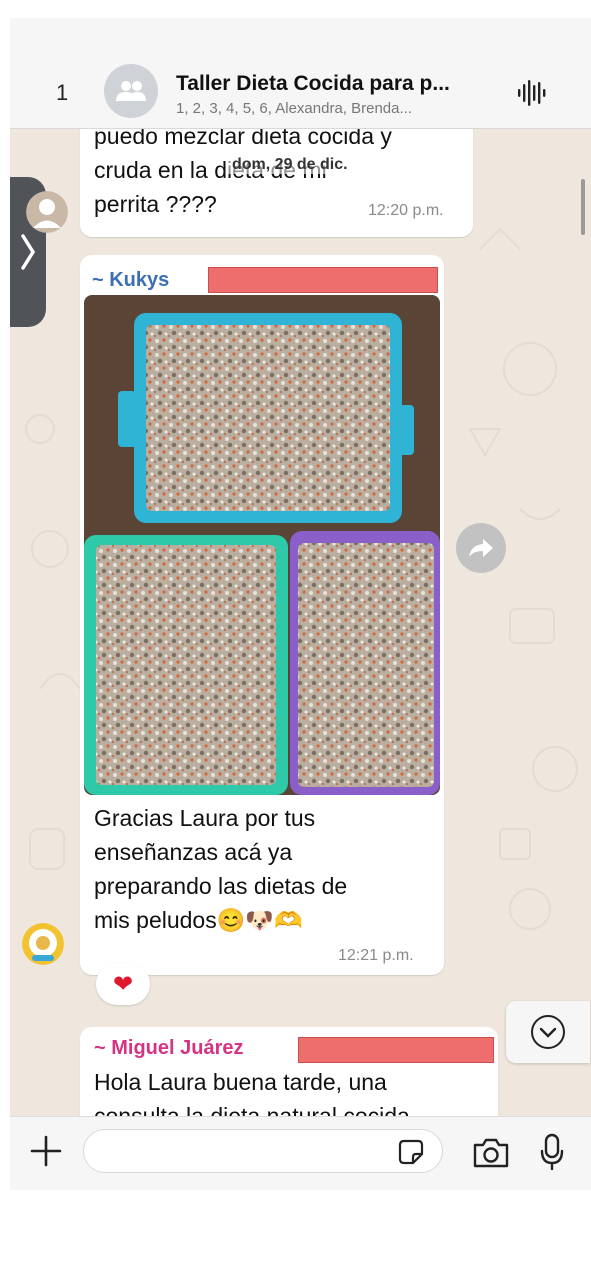  I want to click on group-avatar-icon, so click(131, 91).